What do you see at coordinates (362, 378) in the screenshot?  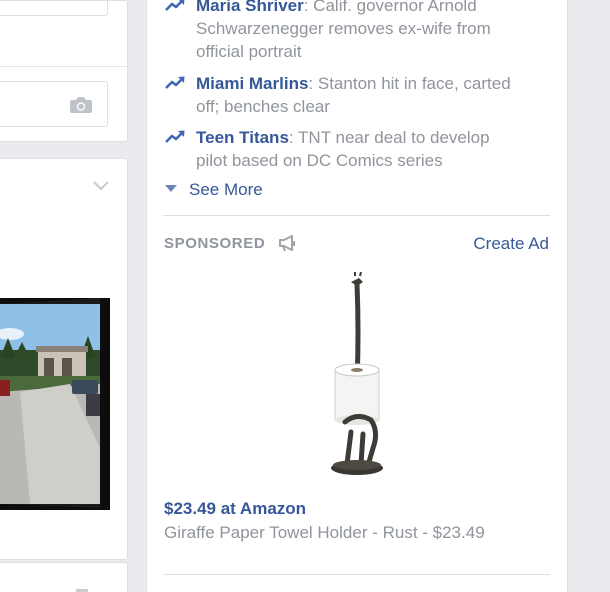 I see `ad-product-image` at bounding box center [362, 378].